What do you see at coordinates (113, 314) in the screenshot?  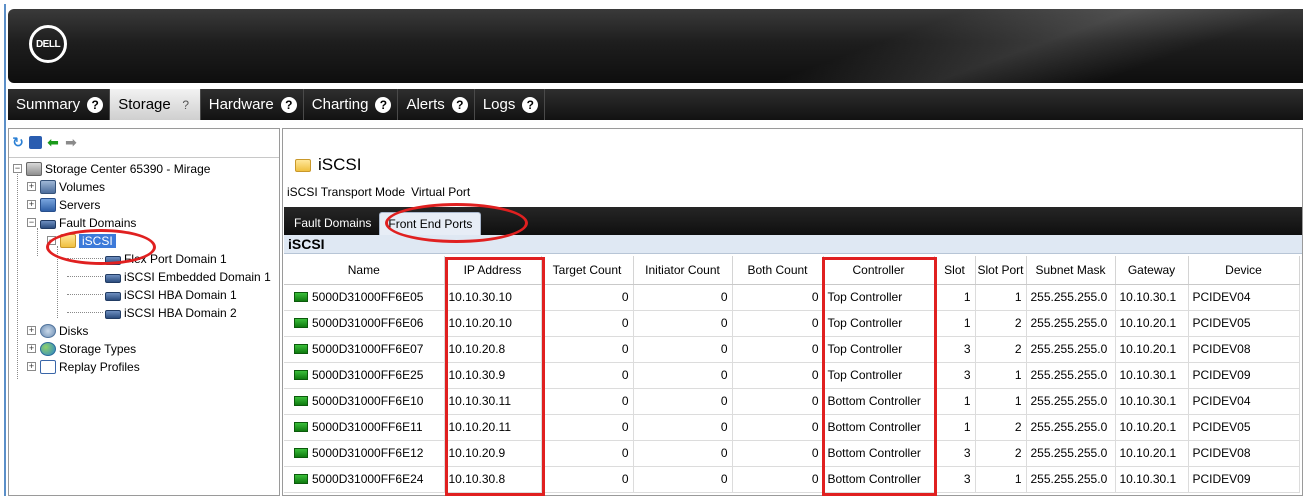 I see `fault-domain-icon` at bounding box center [113, 314].